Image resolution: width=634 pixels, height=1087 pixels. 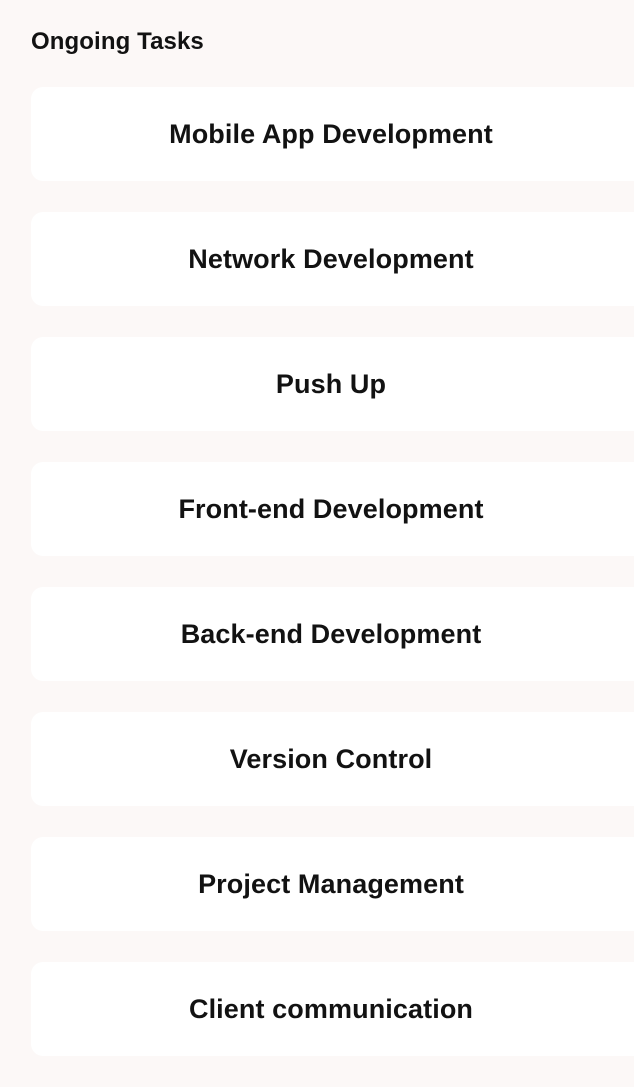 I want to click on task-label: Front-end Development, so click(x=331, y=509).